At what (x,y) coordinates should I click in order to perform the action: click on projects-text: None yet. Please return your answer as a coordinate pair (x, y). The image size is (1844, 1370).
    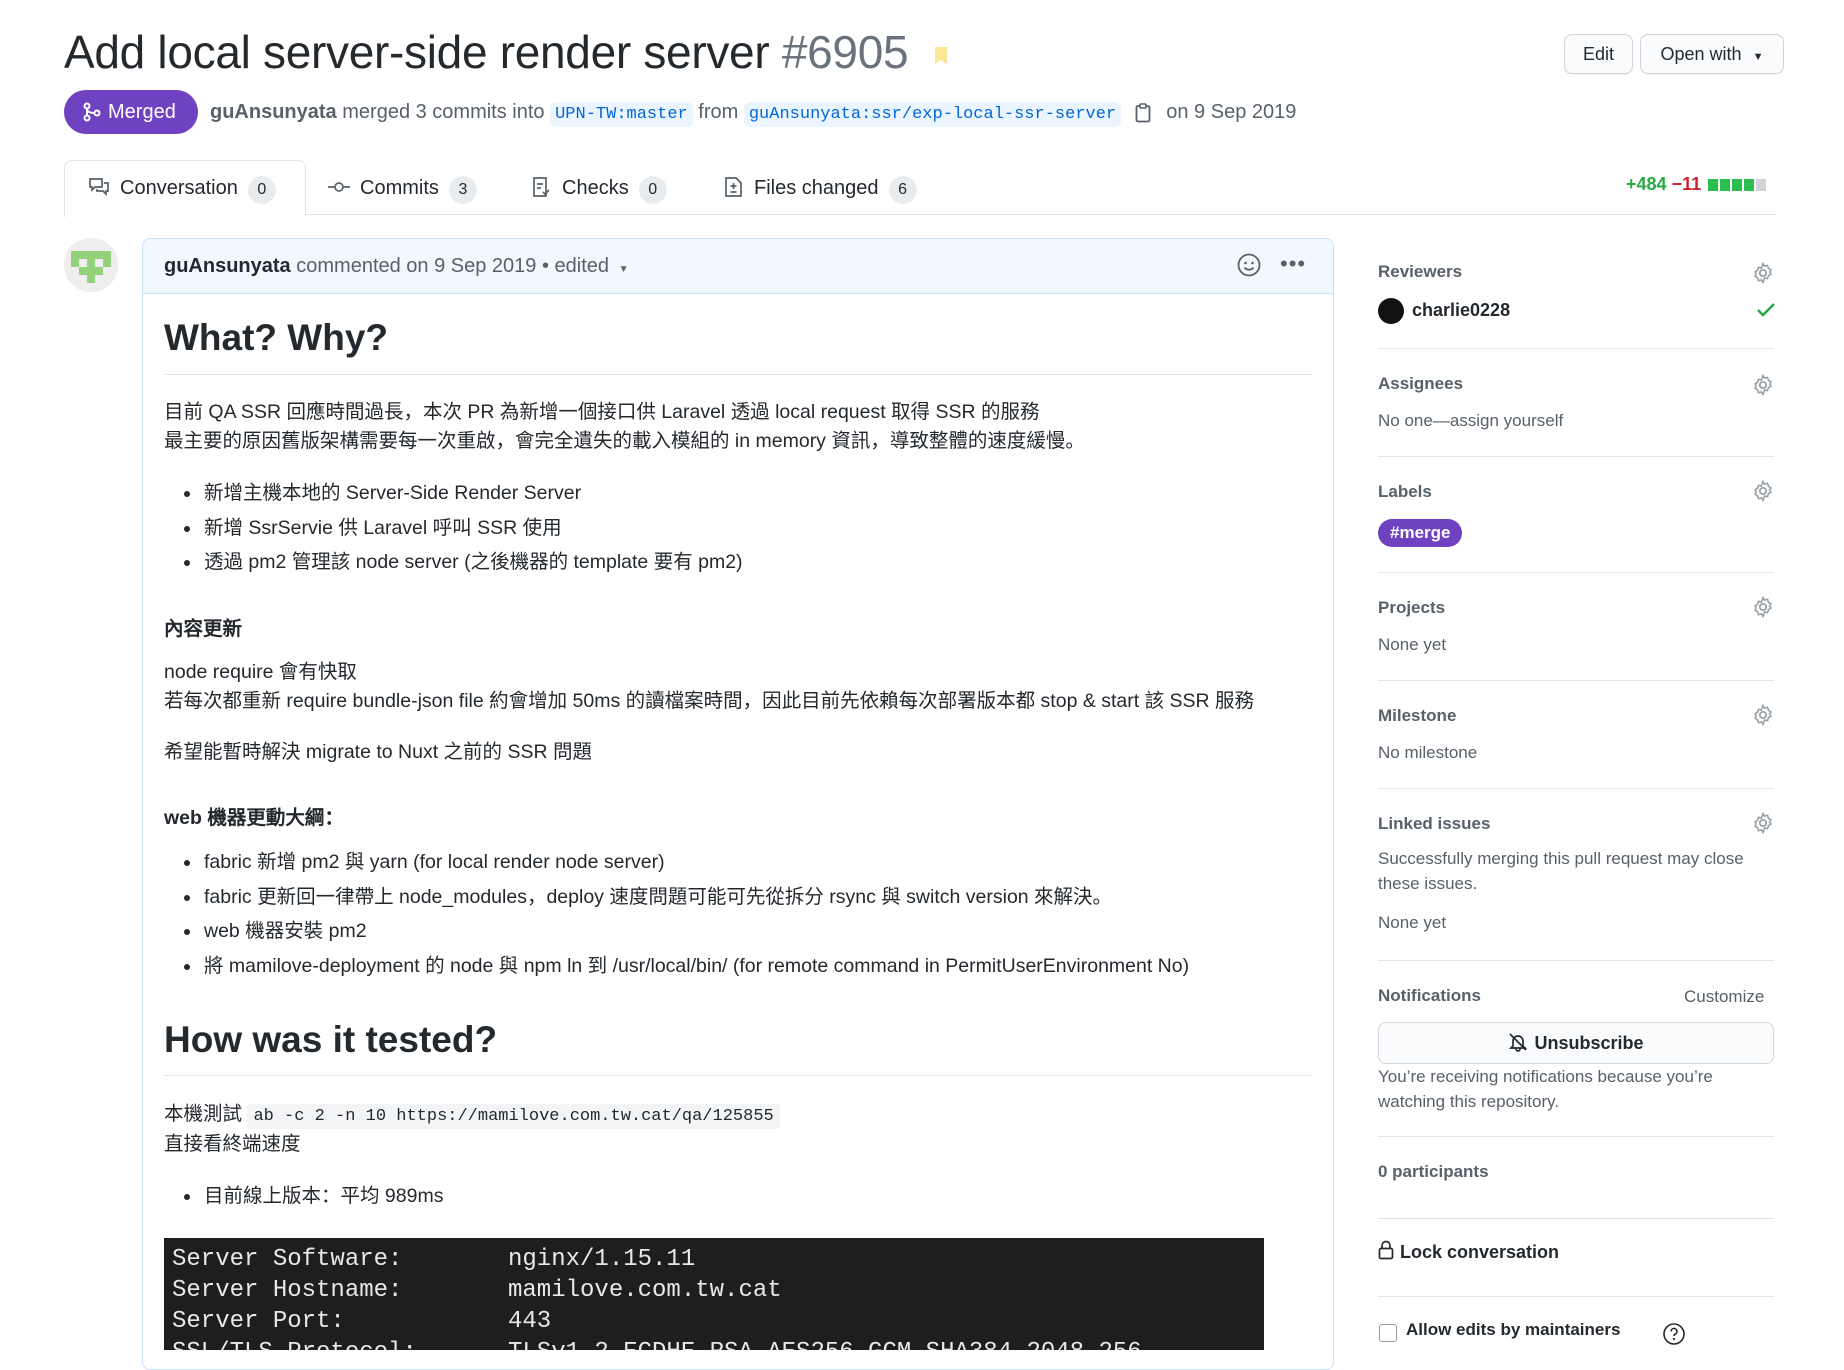
    Looking at the image, I should click on (1412, 644).